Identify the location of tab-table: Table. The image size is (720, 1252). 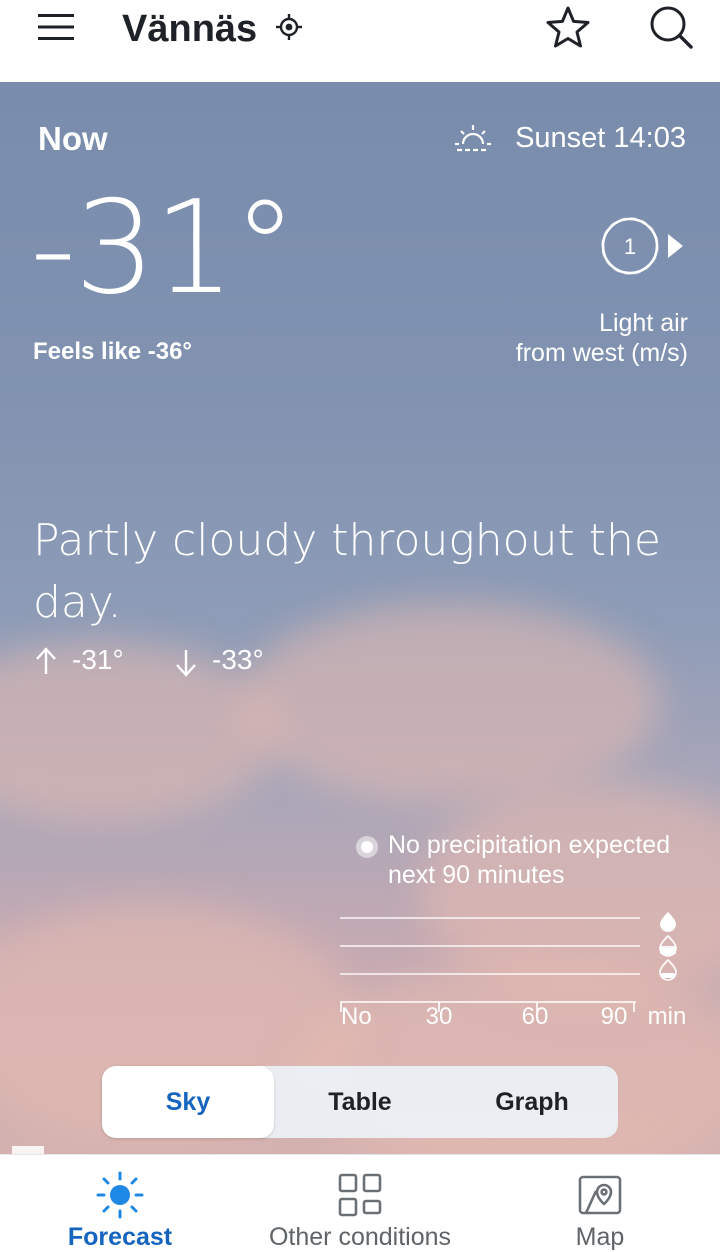
(360, 1102).